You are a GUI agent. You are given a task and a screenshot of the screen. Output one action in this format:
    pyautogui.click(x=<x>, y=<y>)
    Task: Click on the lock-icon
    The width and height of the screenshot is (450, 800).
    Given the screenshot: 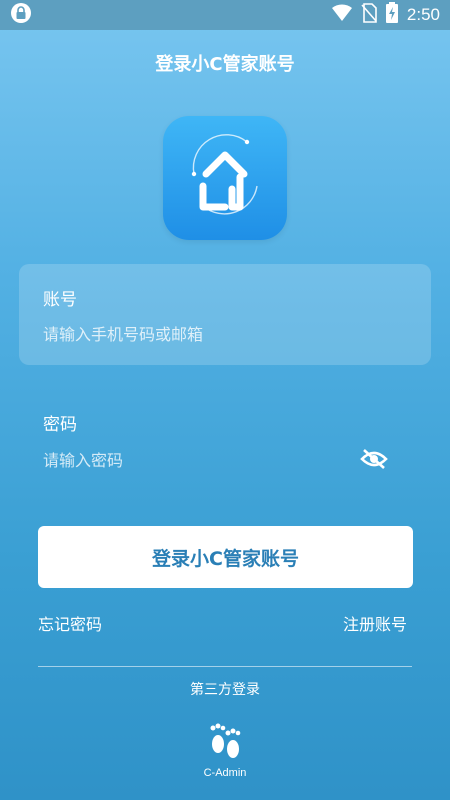 What is the action you would take?
    pyautogui.click(x=21, y=15)
    